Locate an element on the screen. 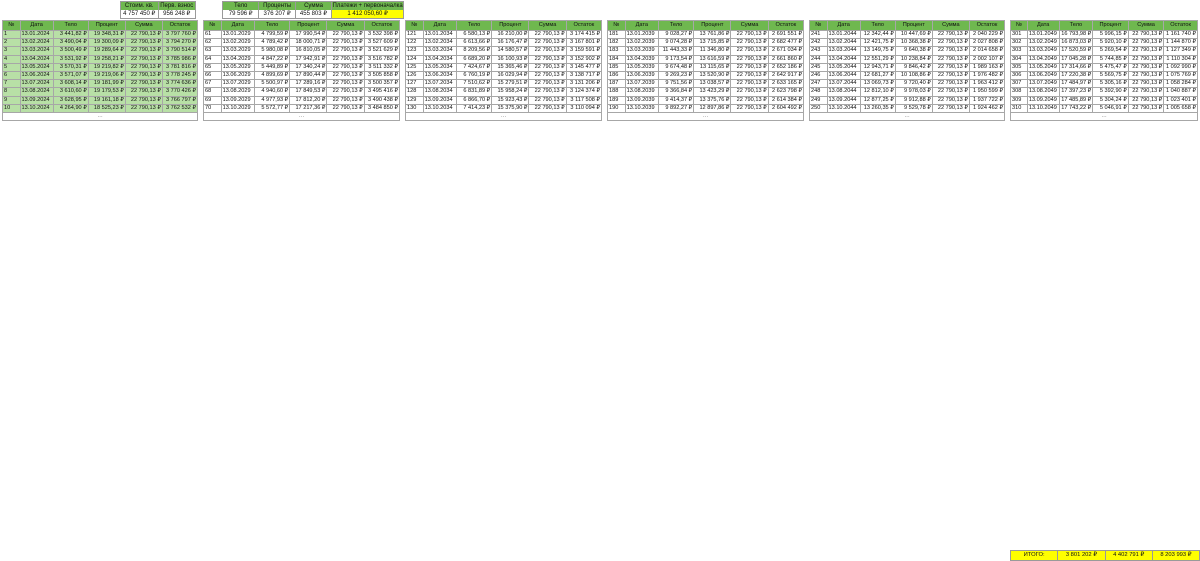 The image size is (1200, 561). table-cell: 62 is located at coordinates (212, 43).